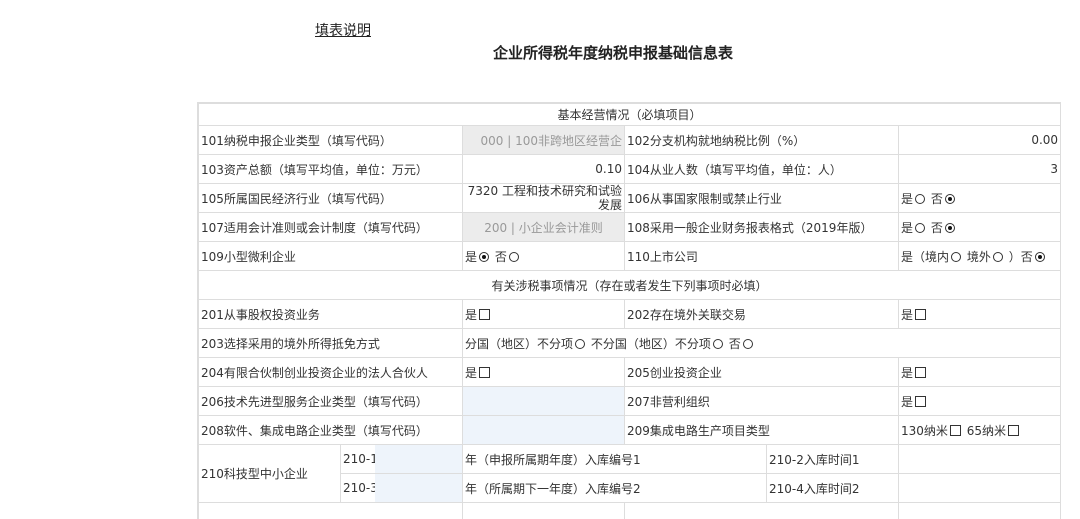 This screenshot has width=1080, height=519. I want to click on row-next-value2, so click(980, 511).